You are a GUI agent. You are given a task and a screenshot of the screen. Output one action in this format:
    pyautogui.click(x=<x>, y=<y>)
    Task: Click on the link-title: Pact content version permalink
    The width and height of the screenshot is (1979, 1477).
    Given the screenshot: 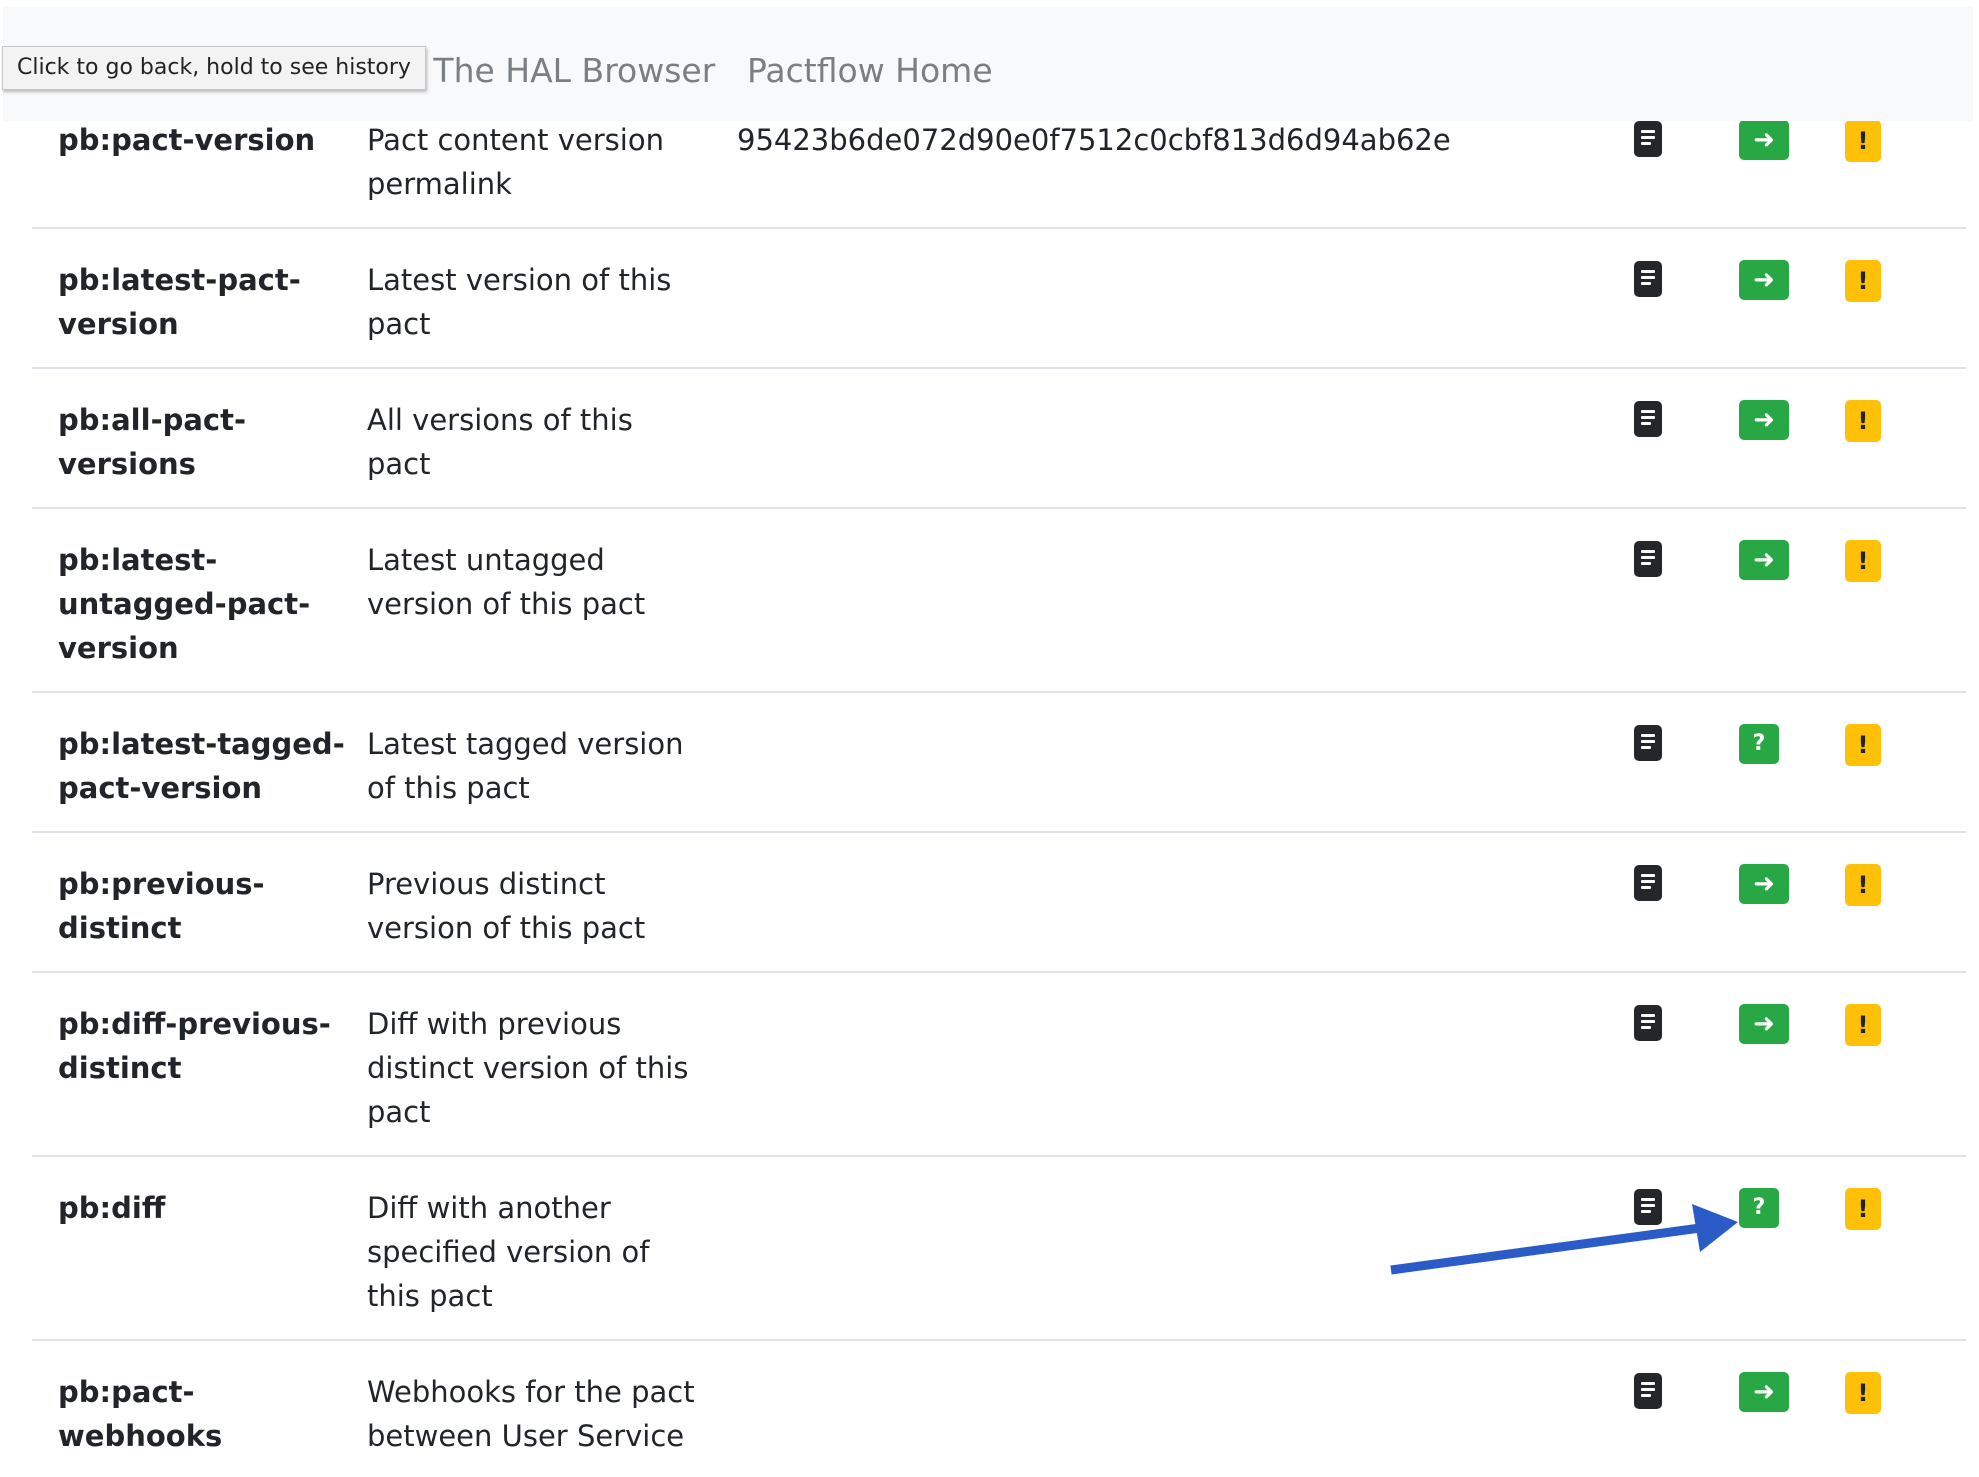 What is the action you would take?
    pyautogui.click(x=515, y=162)
    